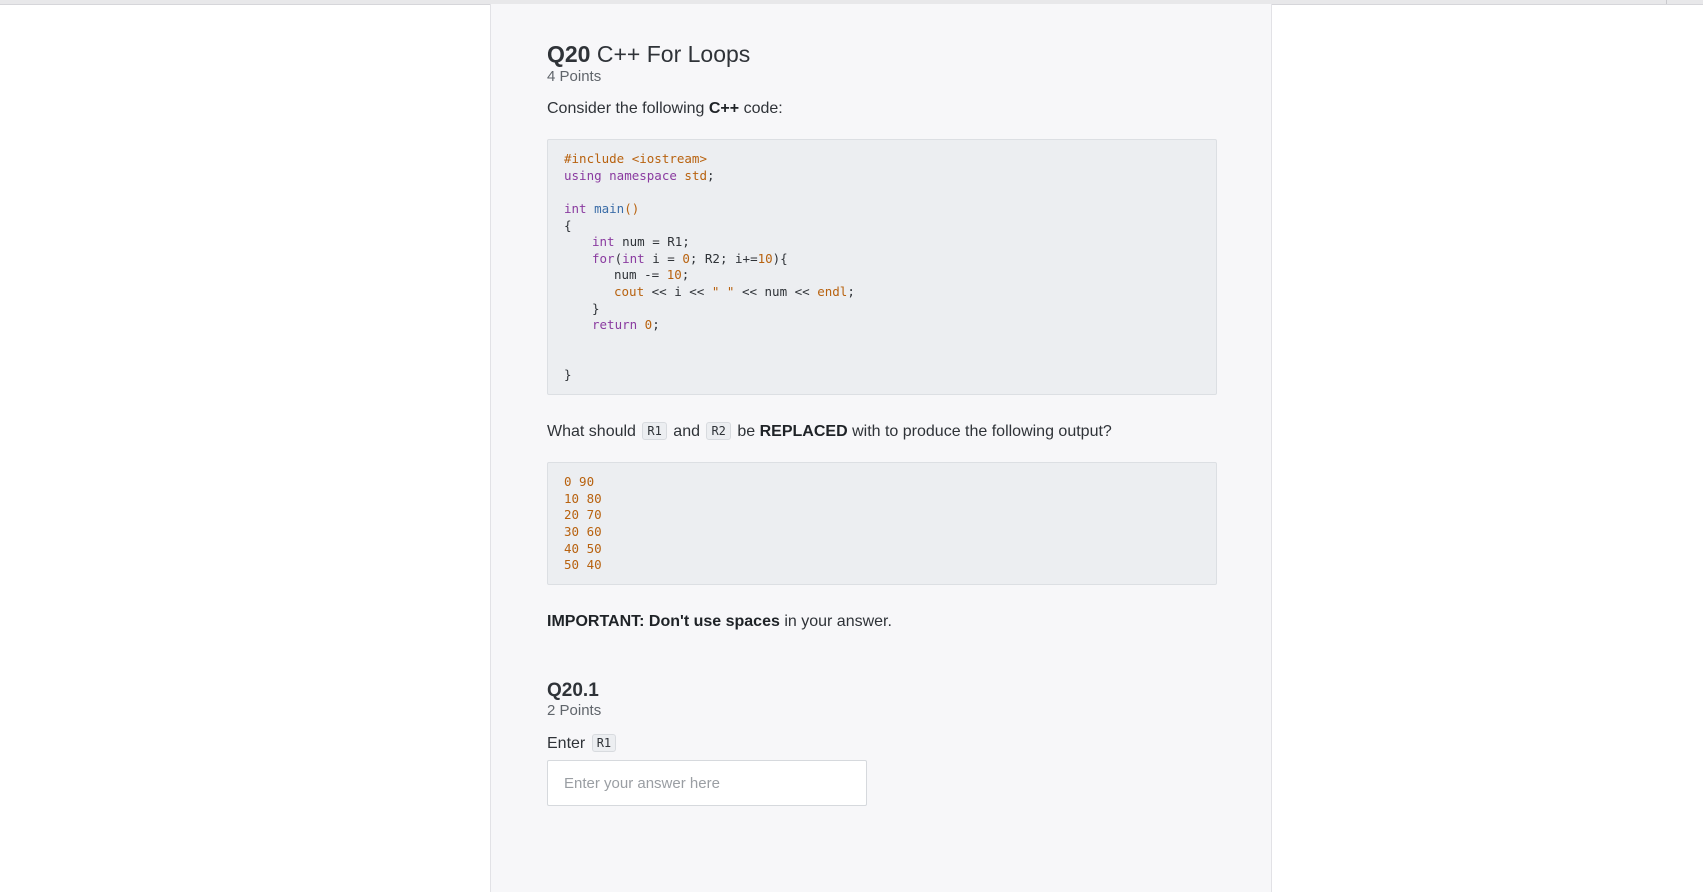 This screenshot has width=1703, height=892. I want to click on output-line: 50 40, so click(583, 564).